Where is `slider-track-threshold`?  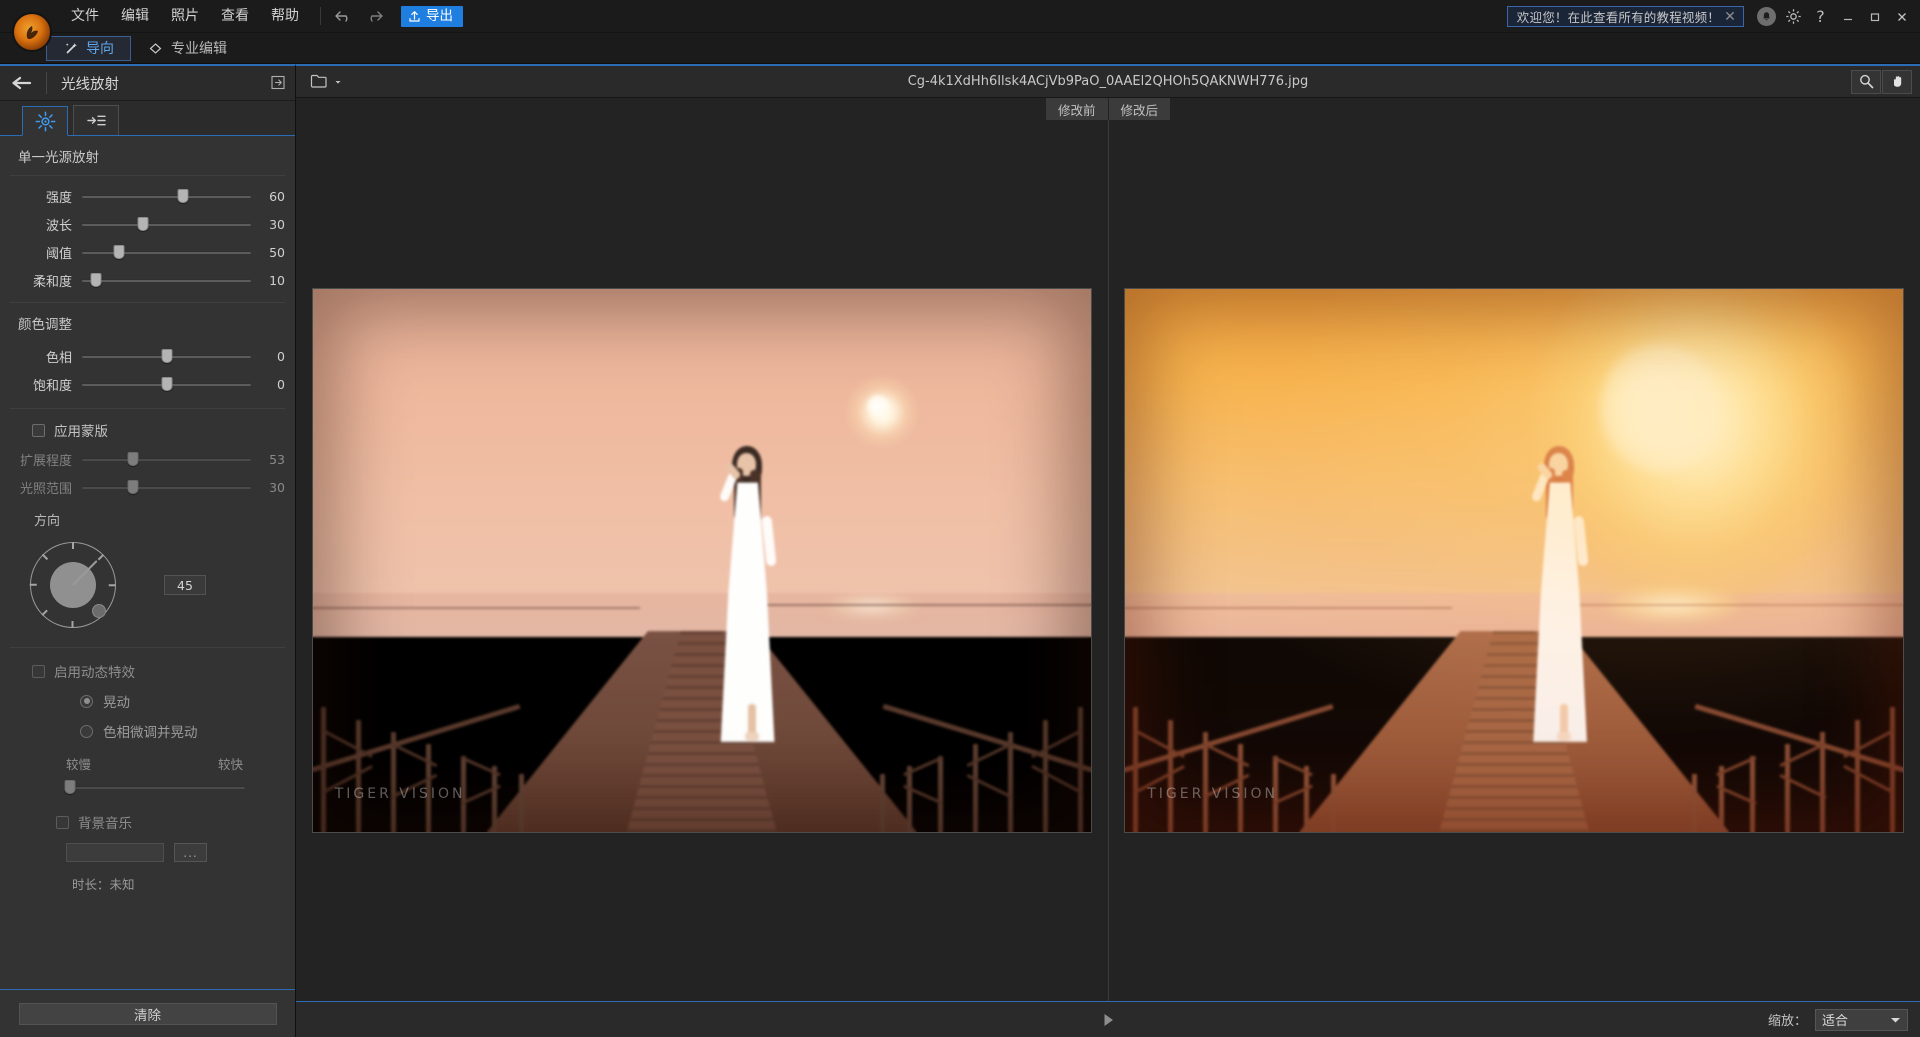
slider-track-threshold is located at coordinates (166, 252).